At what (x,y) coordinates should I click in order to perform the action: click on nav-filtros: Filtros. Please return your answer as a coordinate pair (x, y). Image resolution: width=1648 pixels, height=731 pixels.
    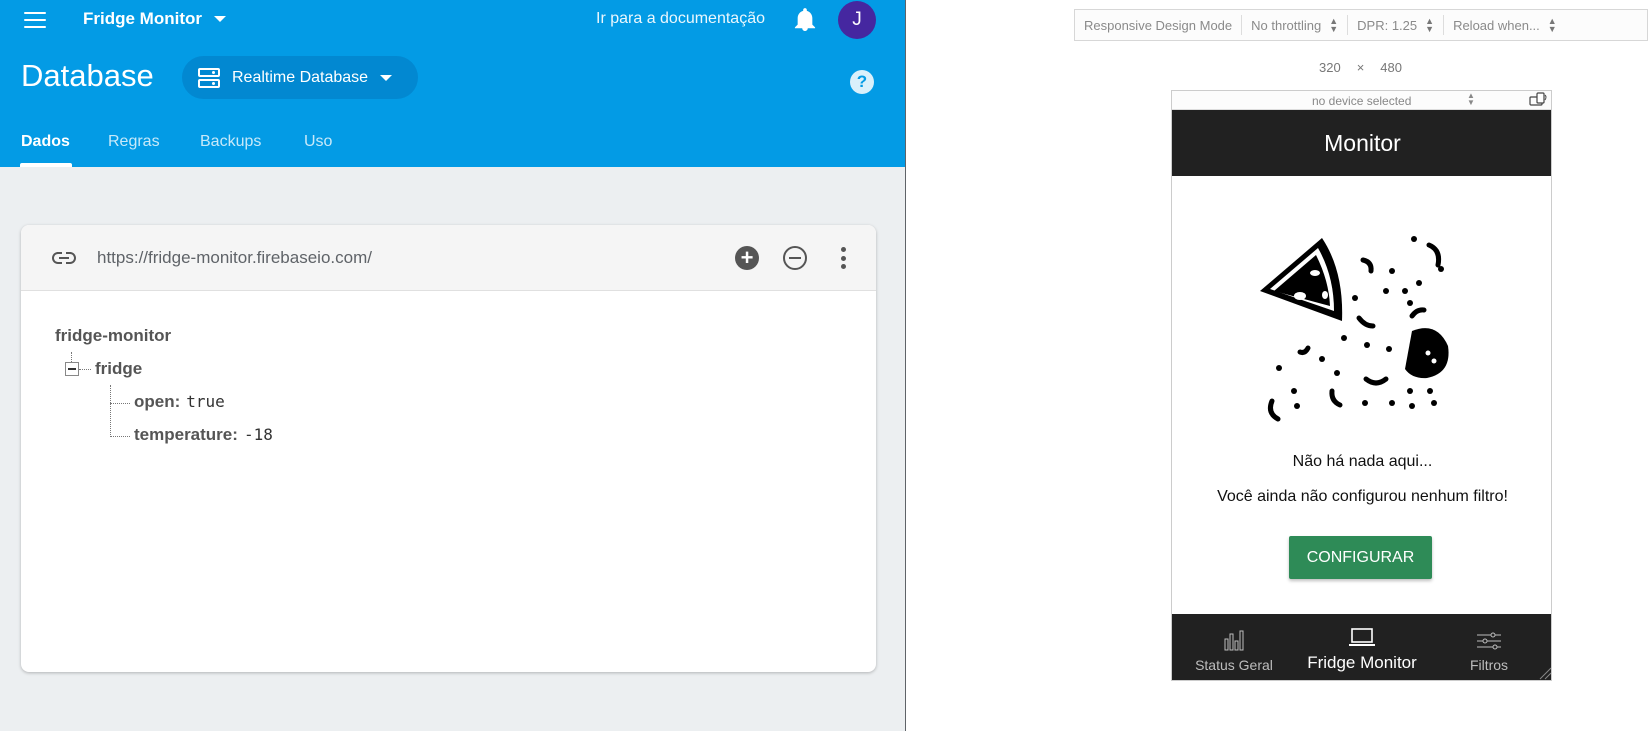
    Looking at the image, I should click on (1489, 647).